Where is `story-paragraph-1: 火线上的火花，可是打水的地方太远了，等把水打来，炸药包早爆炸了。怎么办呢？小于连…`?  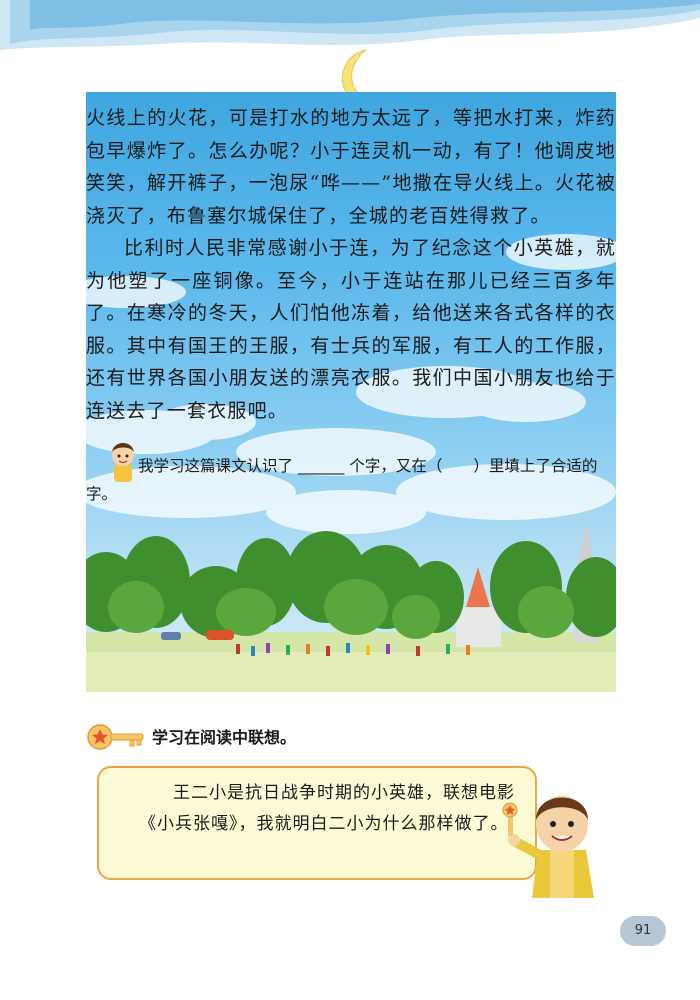
story-paragraph-1: 火线上的火花，可是打水的地方太远了，等把水打来，炸药包早爆炸了。怎么办呢？小于连… is located at coordinates (351, 167).